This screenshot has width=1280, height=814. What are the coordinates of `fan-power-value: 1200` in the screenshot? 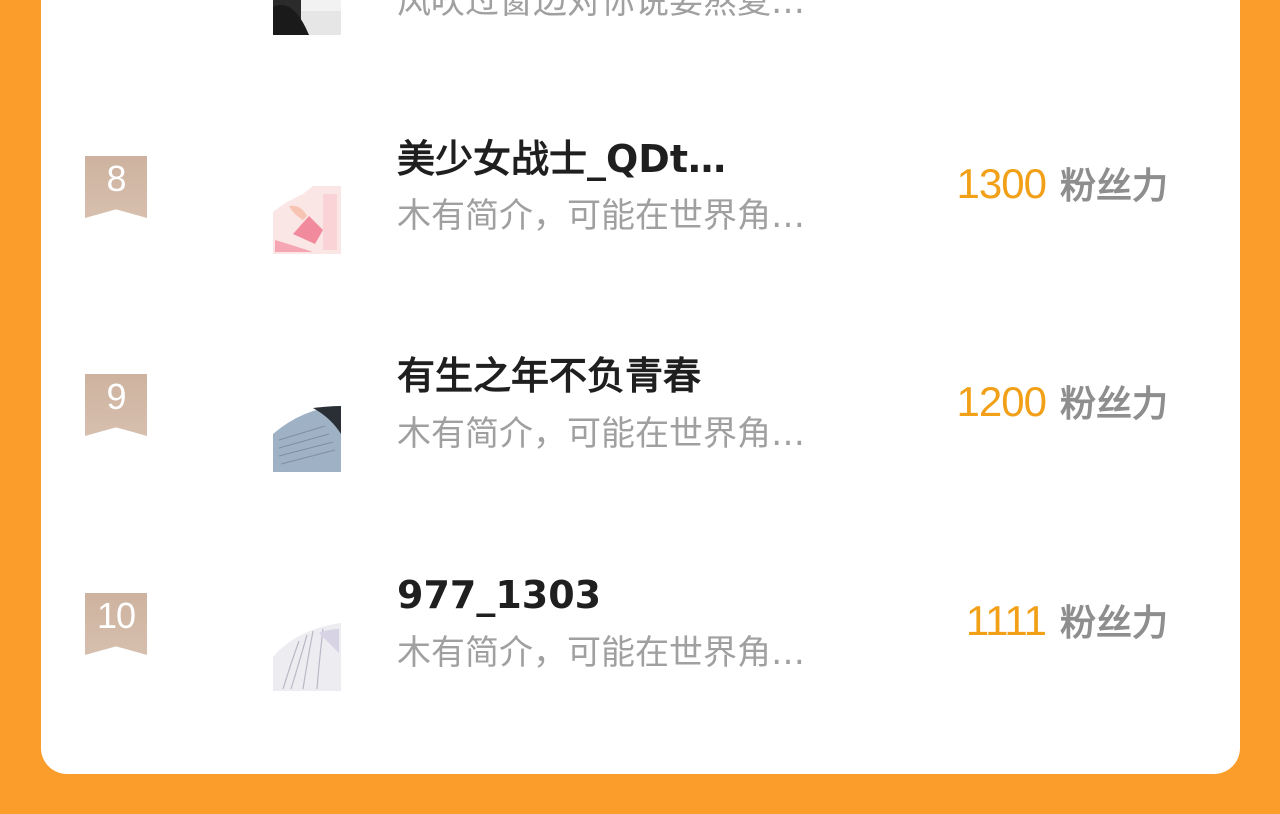 It's located at (1001, 401).